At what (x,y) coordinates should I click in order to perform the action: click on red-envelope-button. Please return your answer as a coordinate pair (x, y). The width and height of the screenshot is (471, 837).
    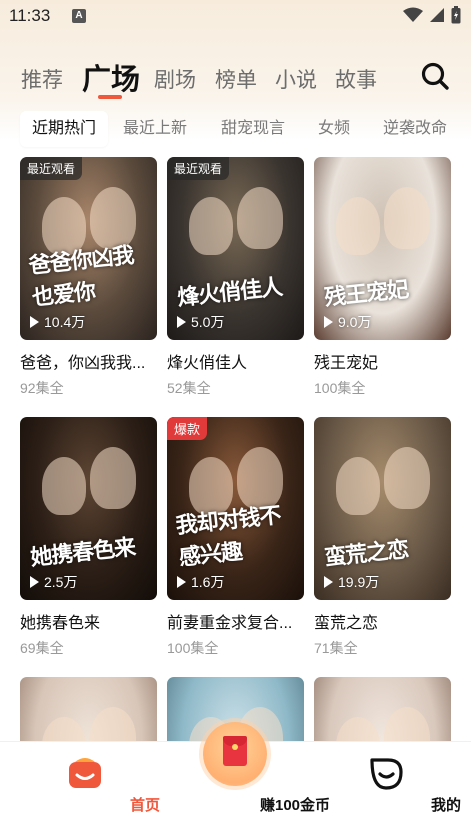
    Looking at the image, I should click on (235, 754).